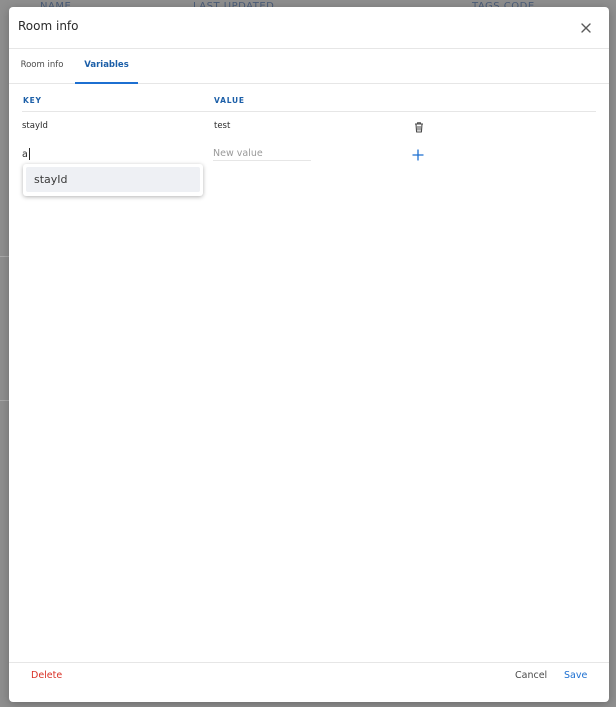 This screenshot has height=707, width=616. Describe the element at coordinates (106, 66) in the screenshot. I see `tab-variables: Variables` at that location.